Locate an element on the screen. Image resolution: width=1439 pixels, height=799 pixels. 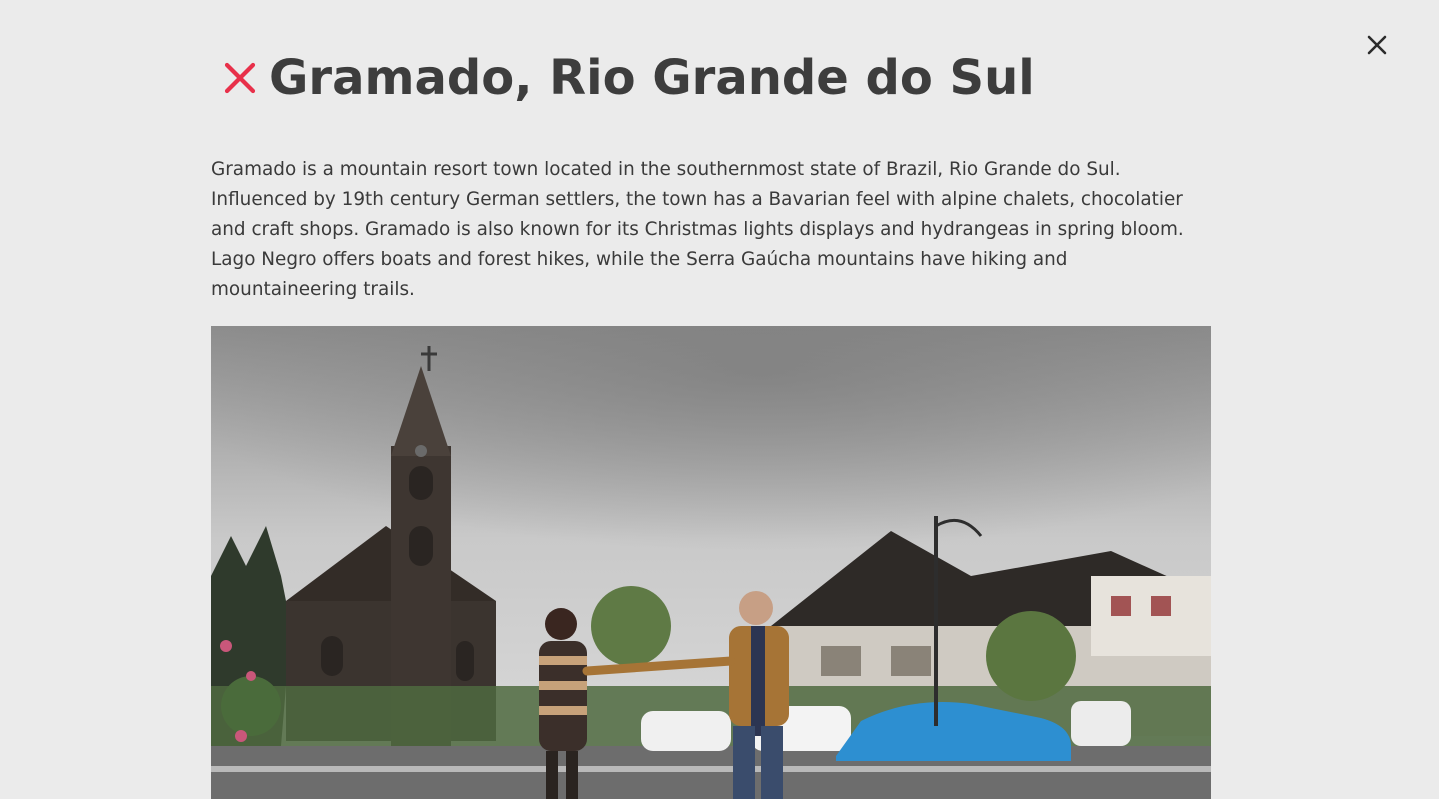
close-icon is located at coordinates (1377, 45).